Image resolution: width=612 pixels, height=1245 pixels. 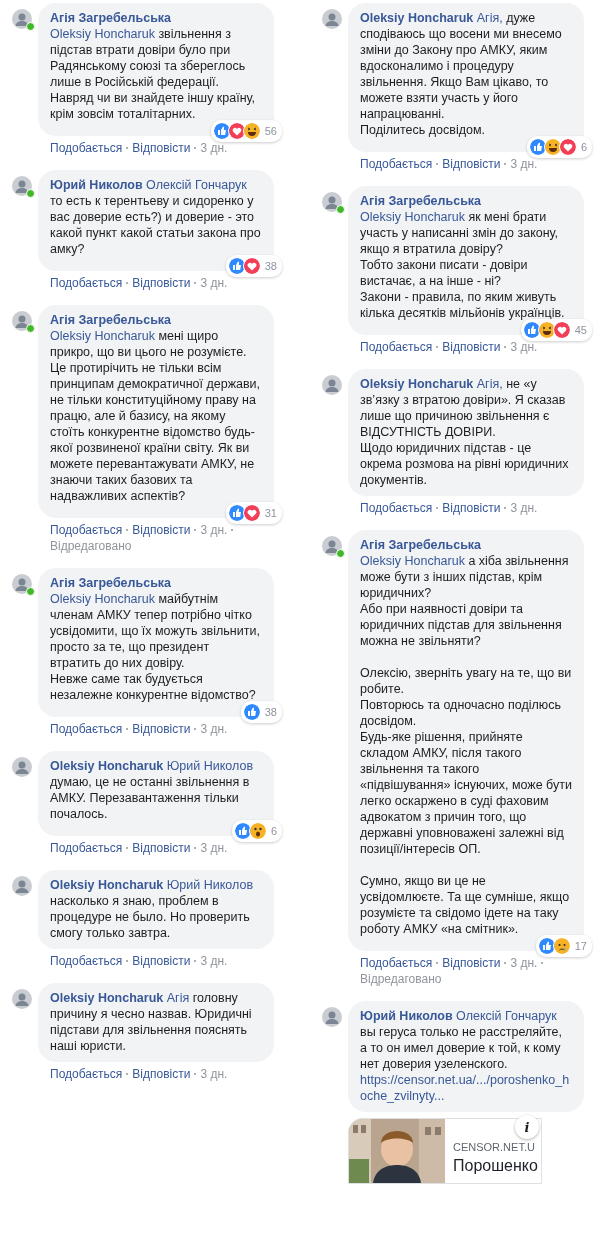 What do you see at coordinates (156, 408) in the screenshot?
I see `comment-text: Агія Загребельська Oleksiy Honcharuk мені щиро прикро, що ви цього не розумієте. Це протирічить не тільки всім принципам демократичної держави, не тільки конституційному праву на працю, але й базису, на якому стоїть конкурентне відомство будь-якої розвиненої країни світу. Як ви можете перевантажувати АМКУ, не знаючи таких базових та надважливих аспектів?` at bounding box center [156, 408].